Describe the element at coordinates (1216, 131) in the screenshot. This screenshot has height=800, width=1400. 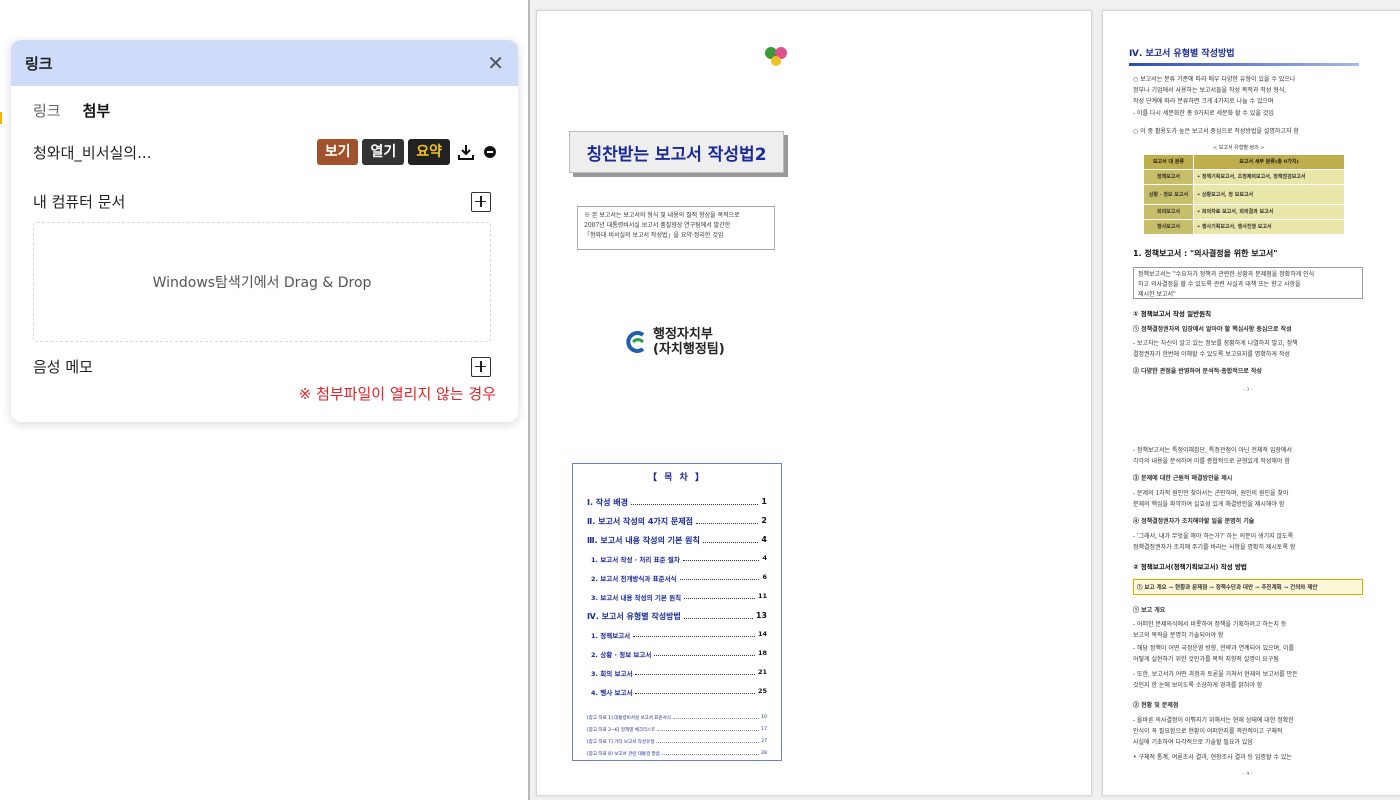
I see `intro-line: ○ 이 중 활용도가 높은 보고서 중심으로 작성방법을 설명하고자 함` at that location.